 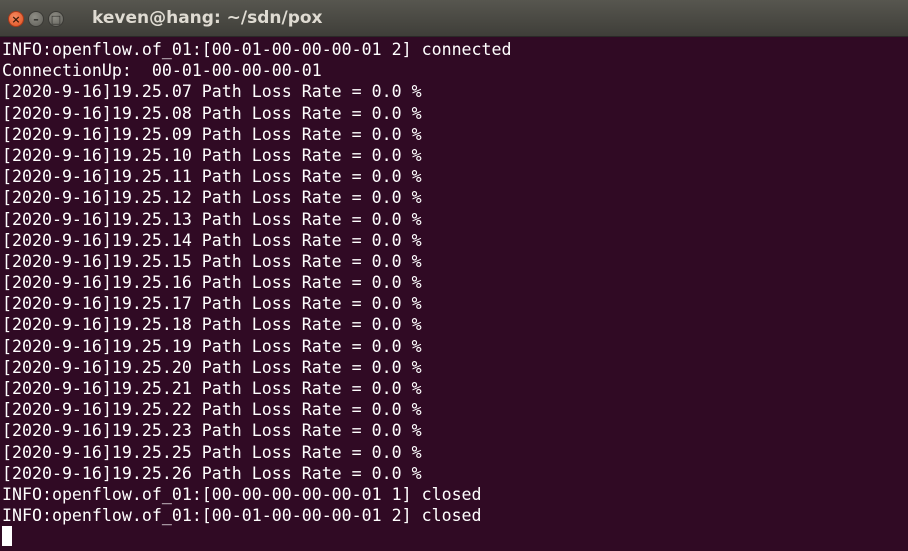 I want to click on close-icon: ×, so click(x=16, y=19).